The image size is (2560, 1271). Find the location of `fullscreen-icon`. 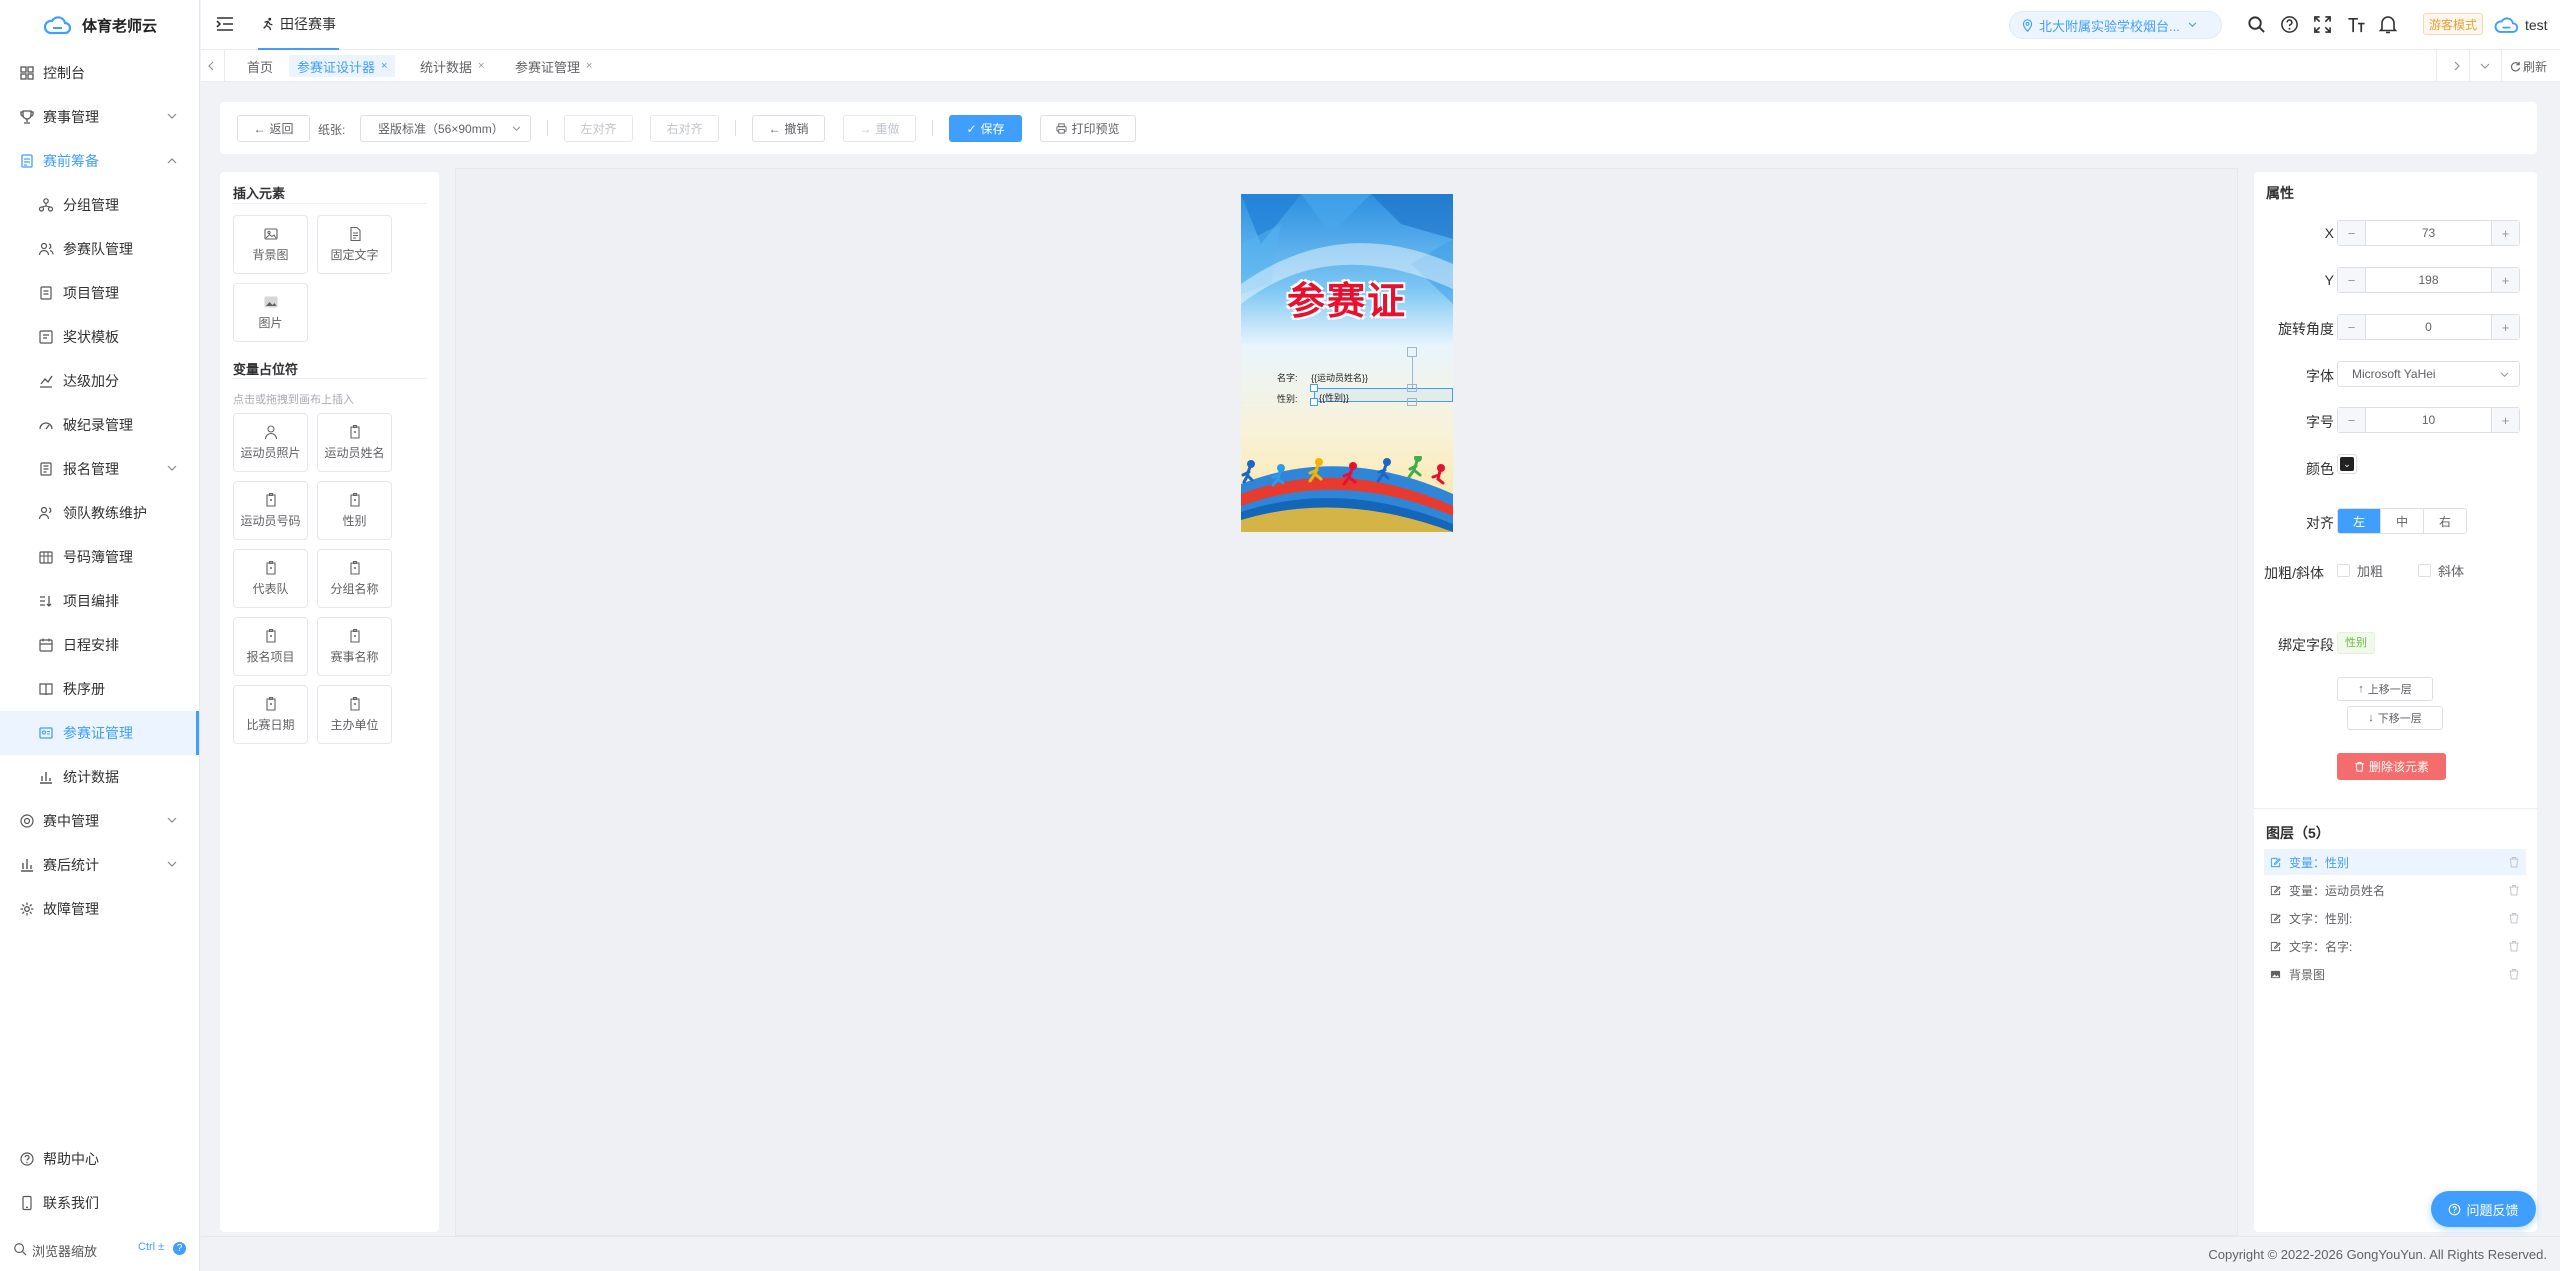

fullscreen-icon is located at coordinates (2322, 24).